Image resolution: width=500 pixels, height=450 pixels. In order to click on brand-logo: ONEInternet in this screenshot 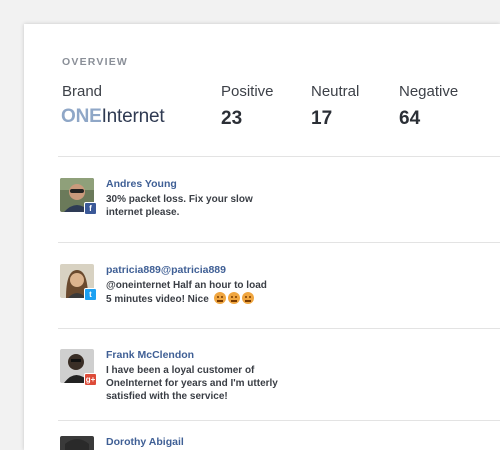, I will do `click(113, 117)`.